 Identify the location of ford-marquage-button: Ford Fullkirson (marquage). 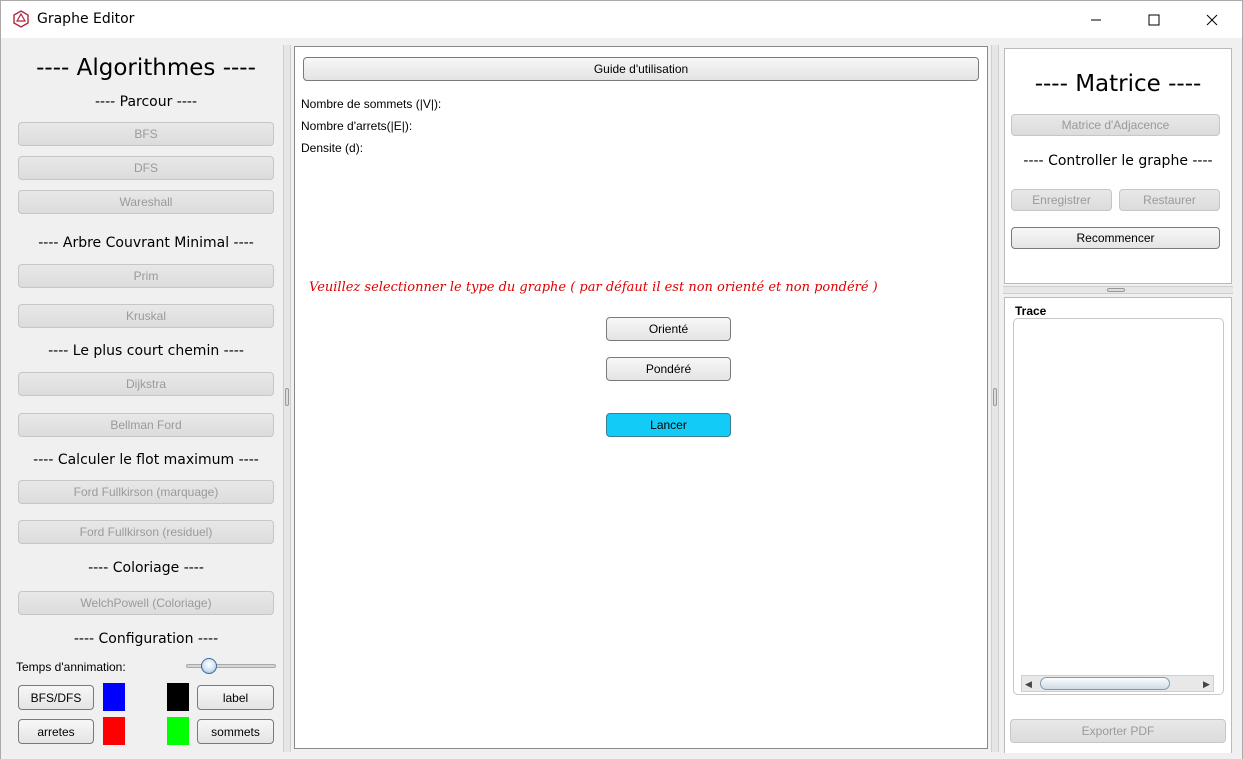
(146, 492).